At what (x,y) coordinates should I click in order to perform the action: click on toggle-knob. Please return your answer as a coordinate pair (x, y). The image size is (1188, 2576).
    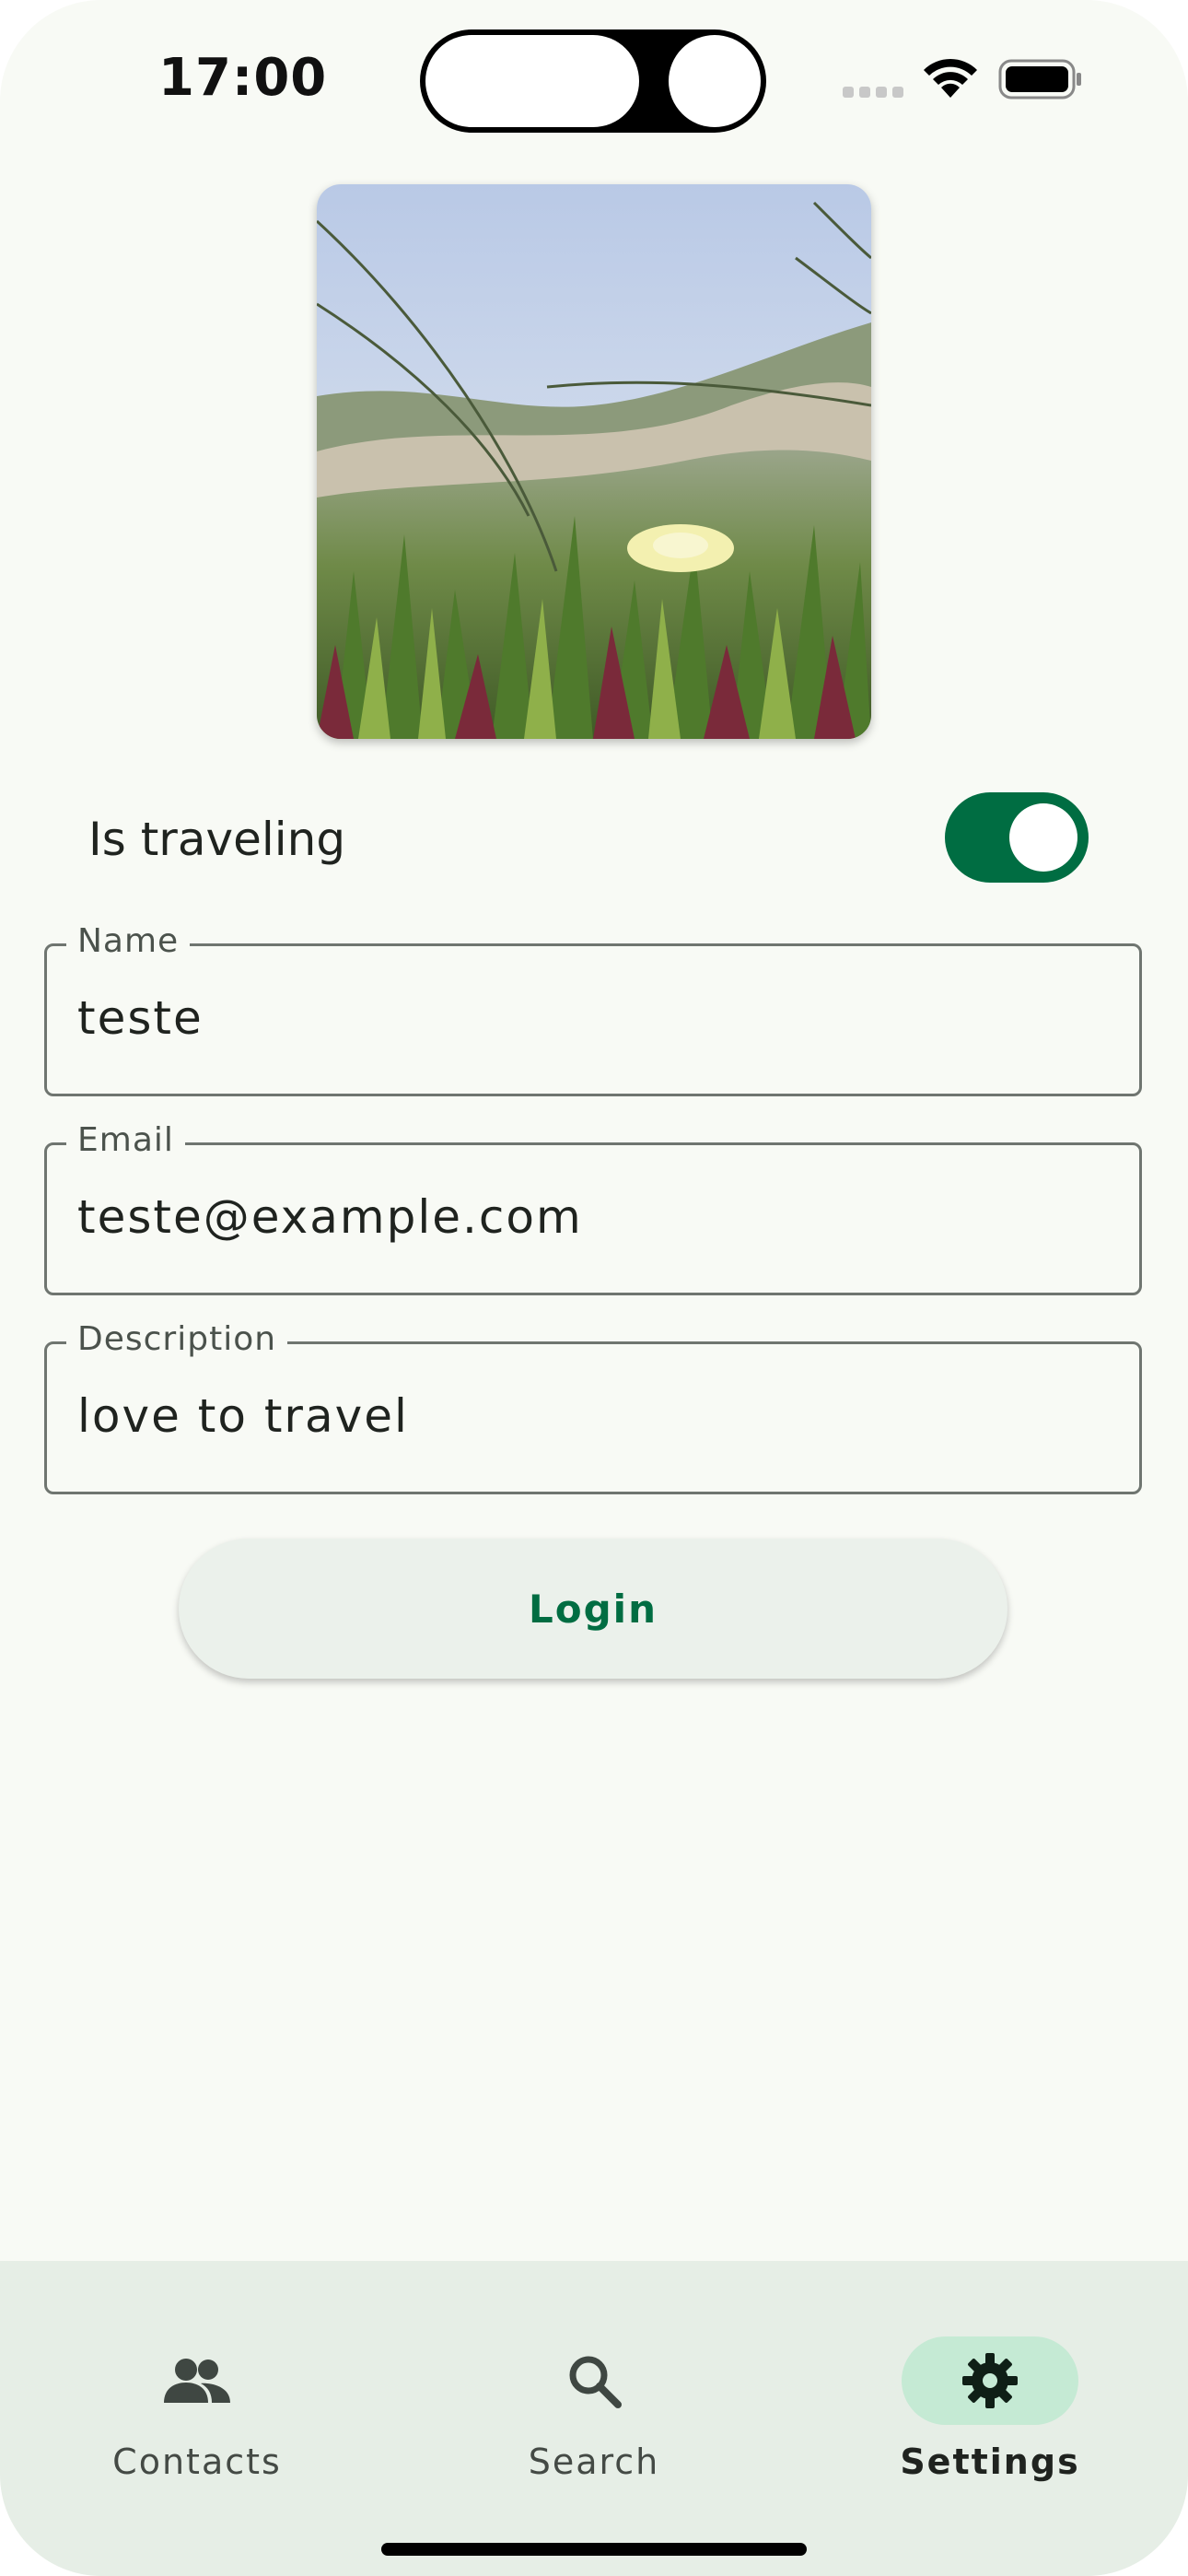
    Looking at the image, I should click on (1043, 837).